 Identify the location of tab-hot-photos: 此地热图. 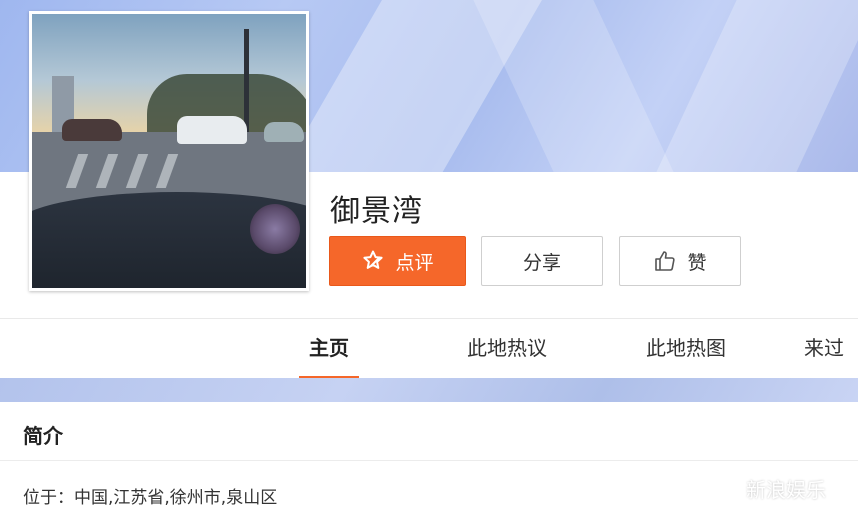
(686, 349).